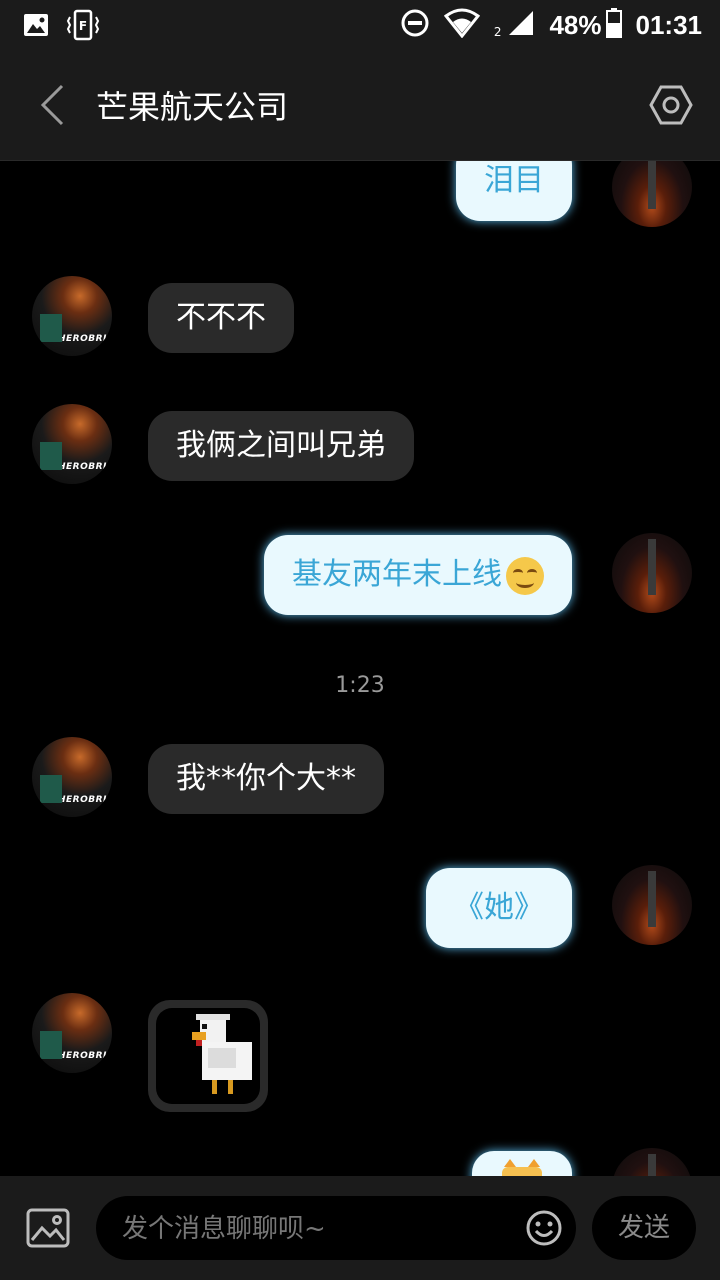 The height and width of the screenshot is (1280, 720). Describe the element at coordinates (192, 107) in the screenshot. I see `chat-title: 芒果航天公司` at that location.